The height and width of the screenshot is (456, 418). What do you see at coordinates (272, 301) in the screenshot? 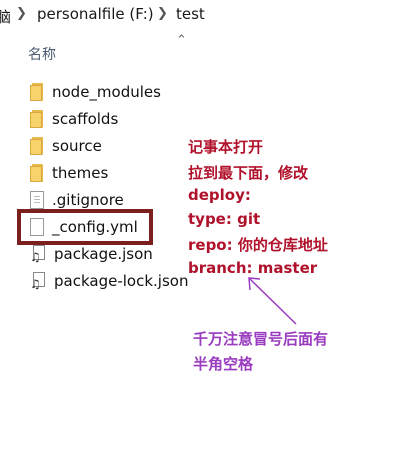
I see `annotation-arrow` at bounding box center [272, 301].